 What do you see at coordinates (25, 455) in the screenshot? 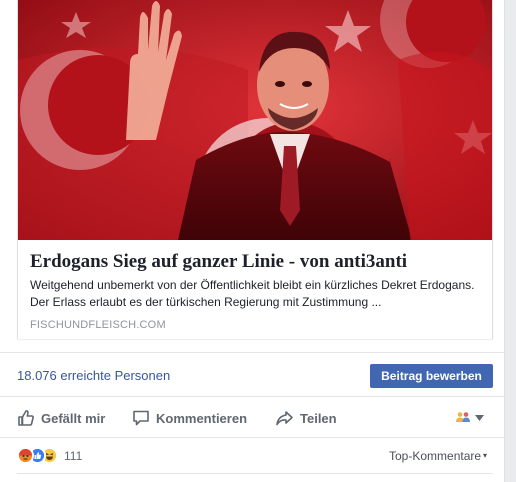
I see `angry-reaction-icon` at bounding box center [25, 455].